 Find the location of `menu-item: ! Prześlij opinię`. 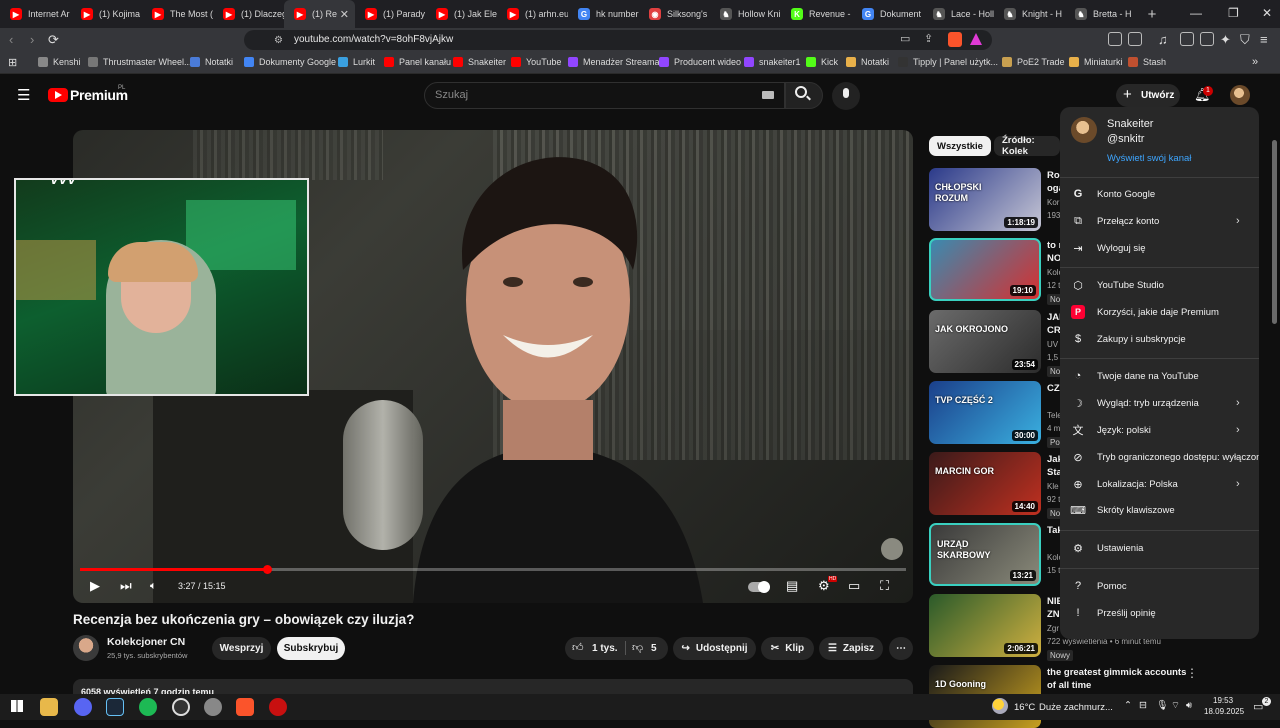

menu-item: ! Prześlij opinię is located at coordinates (1159, 613).